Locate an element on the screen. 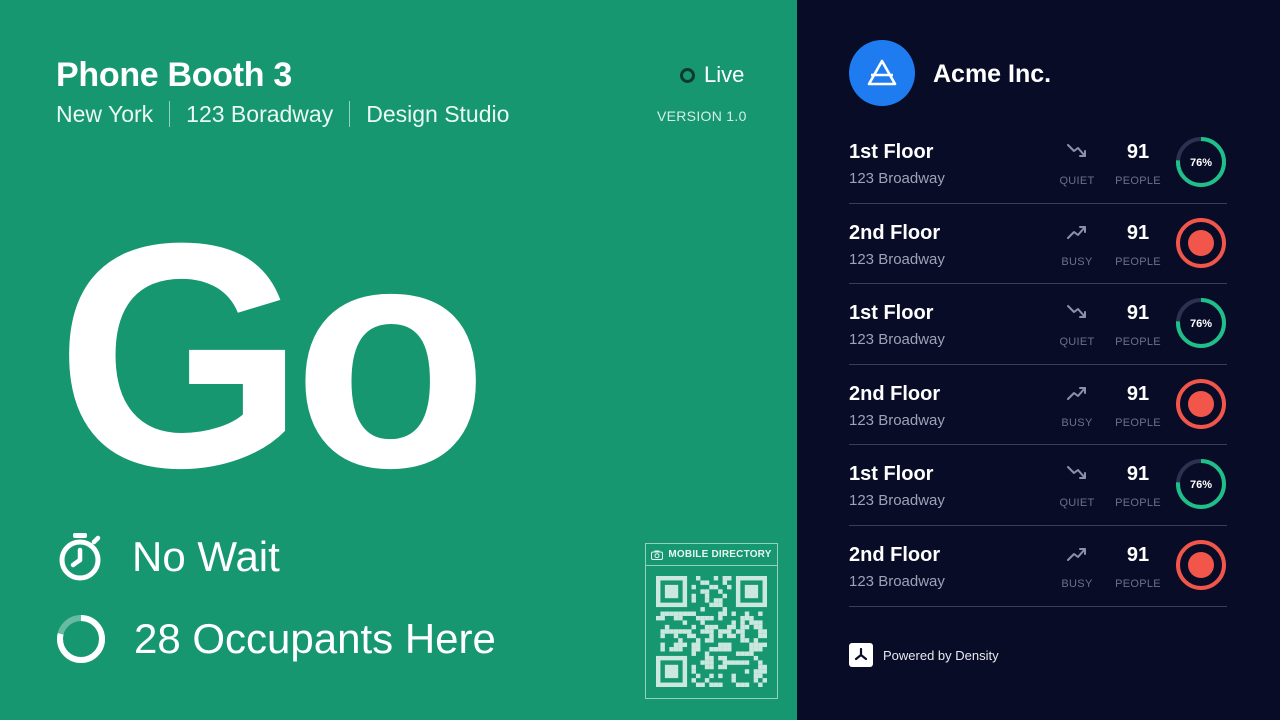  powered-by: Powered by Density is located at coordinates (924, 655).